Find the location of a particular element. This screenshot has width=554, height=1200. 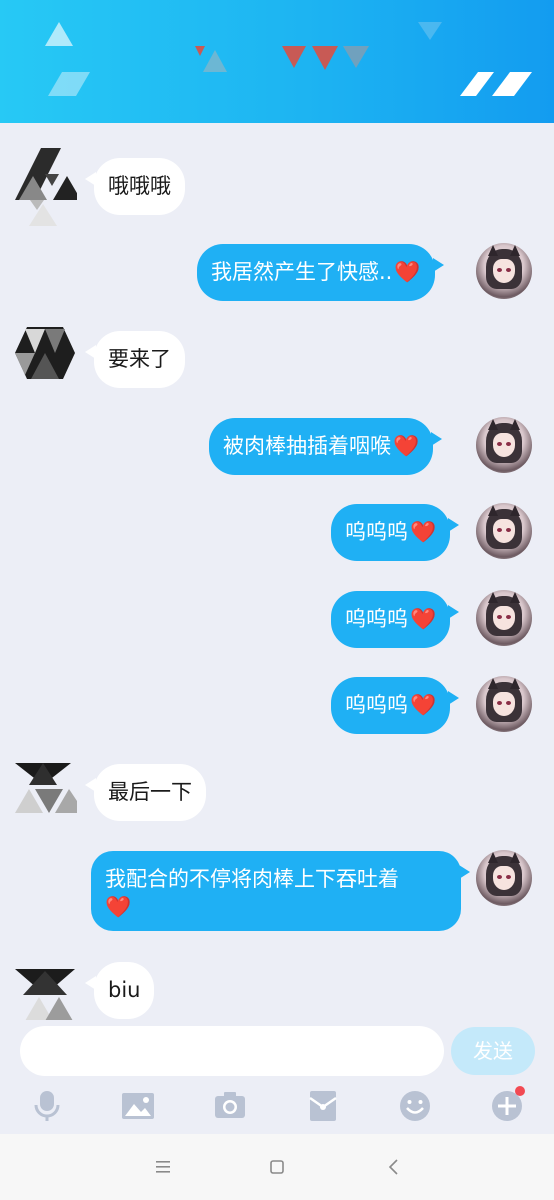

message-bubble-incoming: 最后一下 is located at coordinates (145, 792).